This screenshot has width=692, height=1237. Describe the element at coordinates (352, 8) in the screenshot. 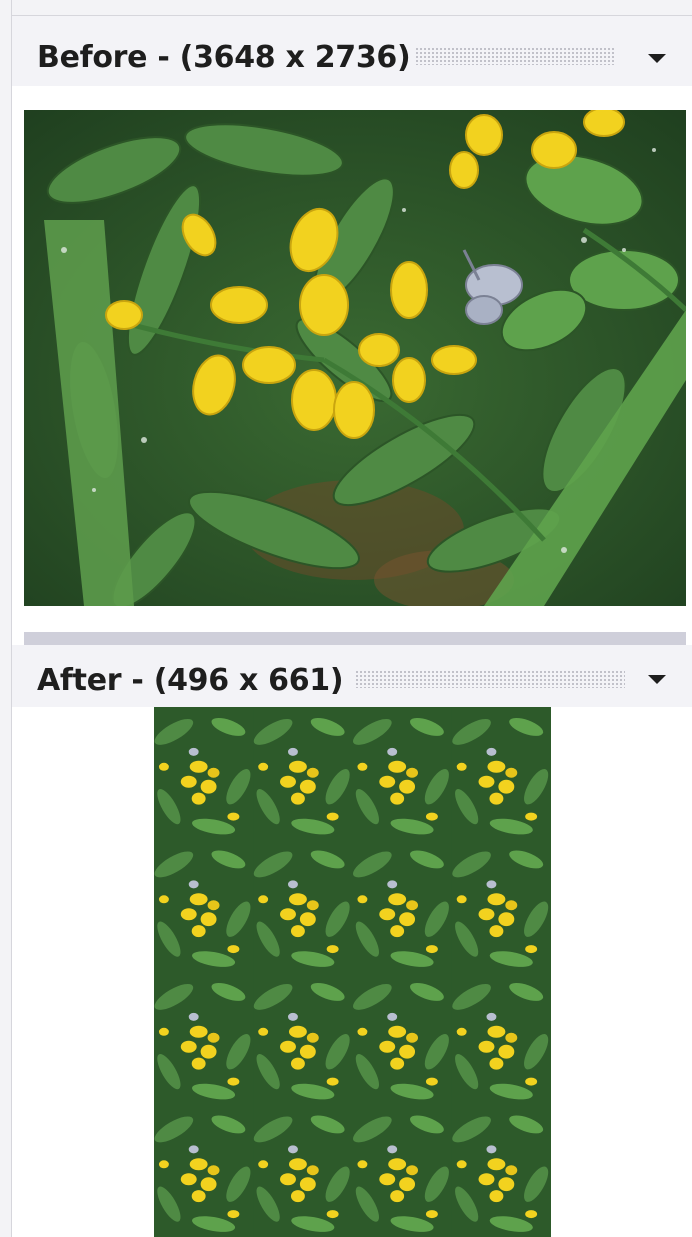

I see `window-top-border` at that location.